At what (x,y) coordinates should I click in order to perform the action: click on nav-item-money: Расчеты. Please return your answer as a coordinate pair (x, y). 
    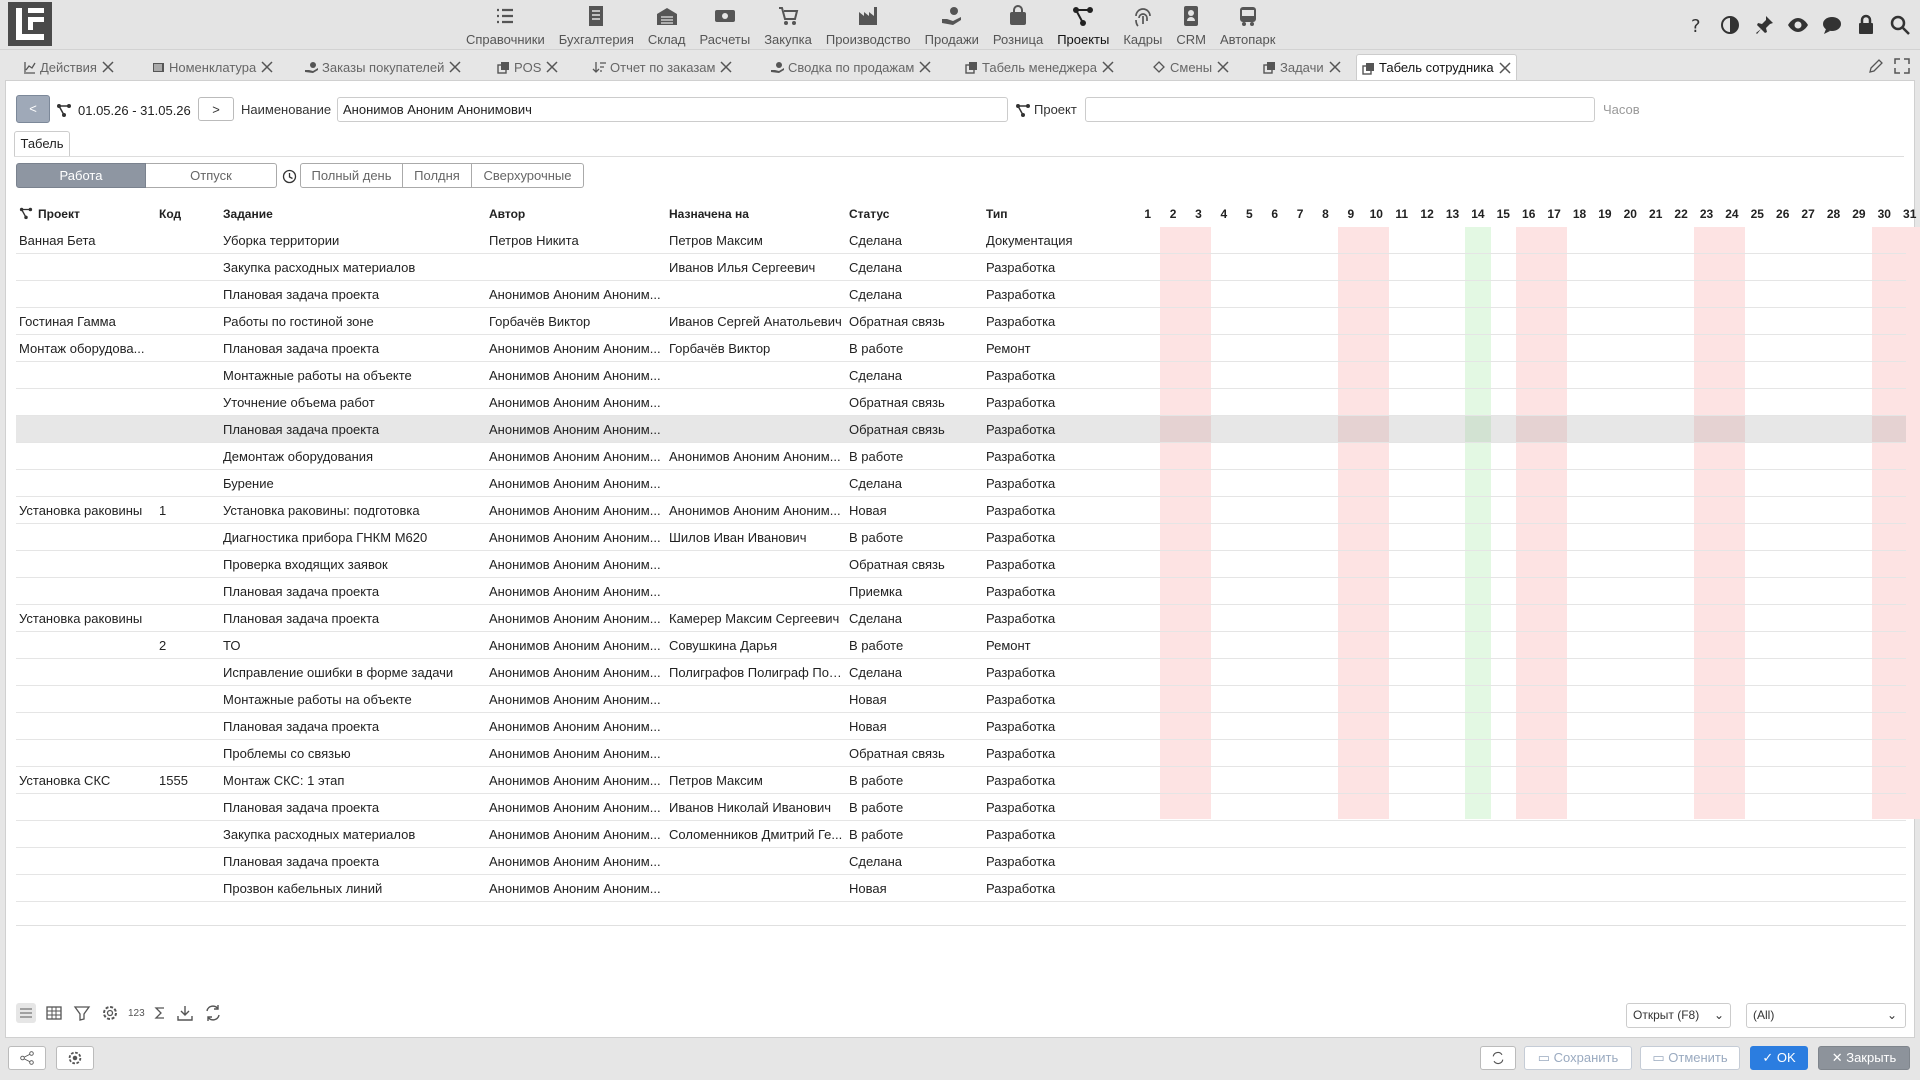
    Looking at the image, I should click on (724, 25).